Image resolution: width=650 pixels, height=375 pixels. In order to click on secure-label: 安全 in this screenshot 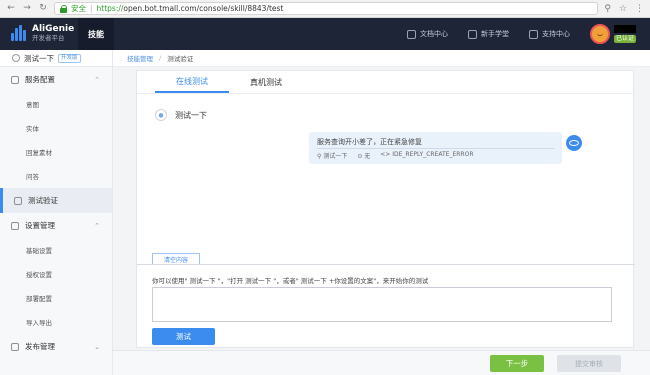, I will do `click(78, 8)`.